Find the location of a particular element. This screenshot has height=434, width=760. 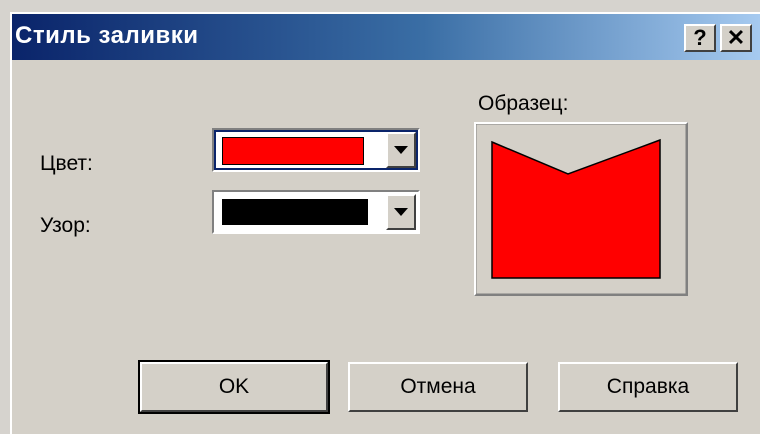

title-bar: Стиль заливки ? ✕ is located at coordinates (386, 37).